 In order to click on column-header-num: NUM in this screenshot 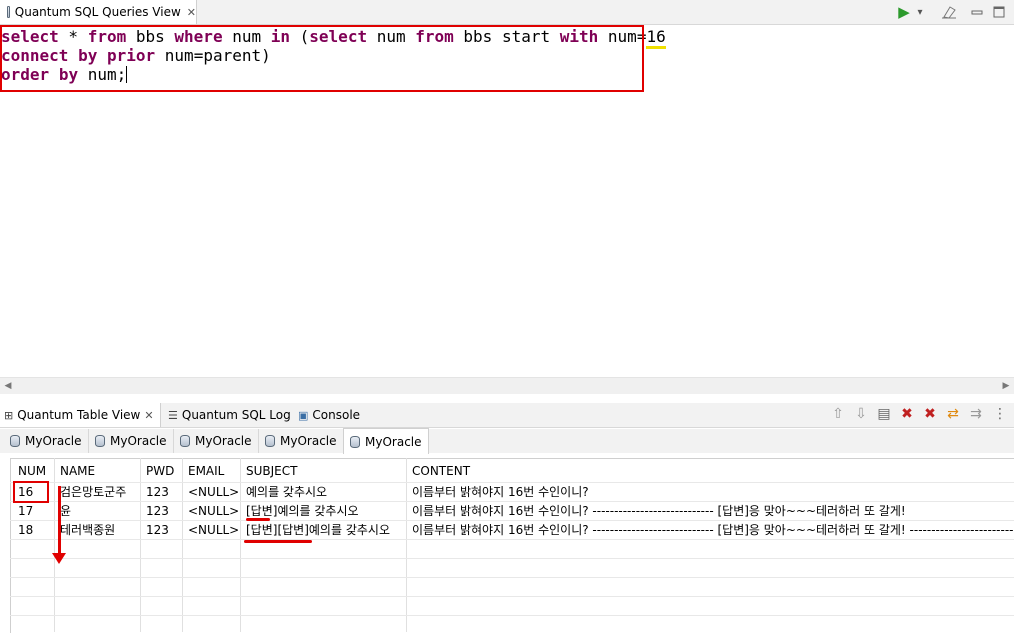, I will do `click(32, 471)`.